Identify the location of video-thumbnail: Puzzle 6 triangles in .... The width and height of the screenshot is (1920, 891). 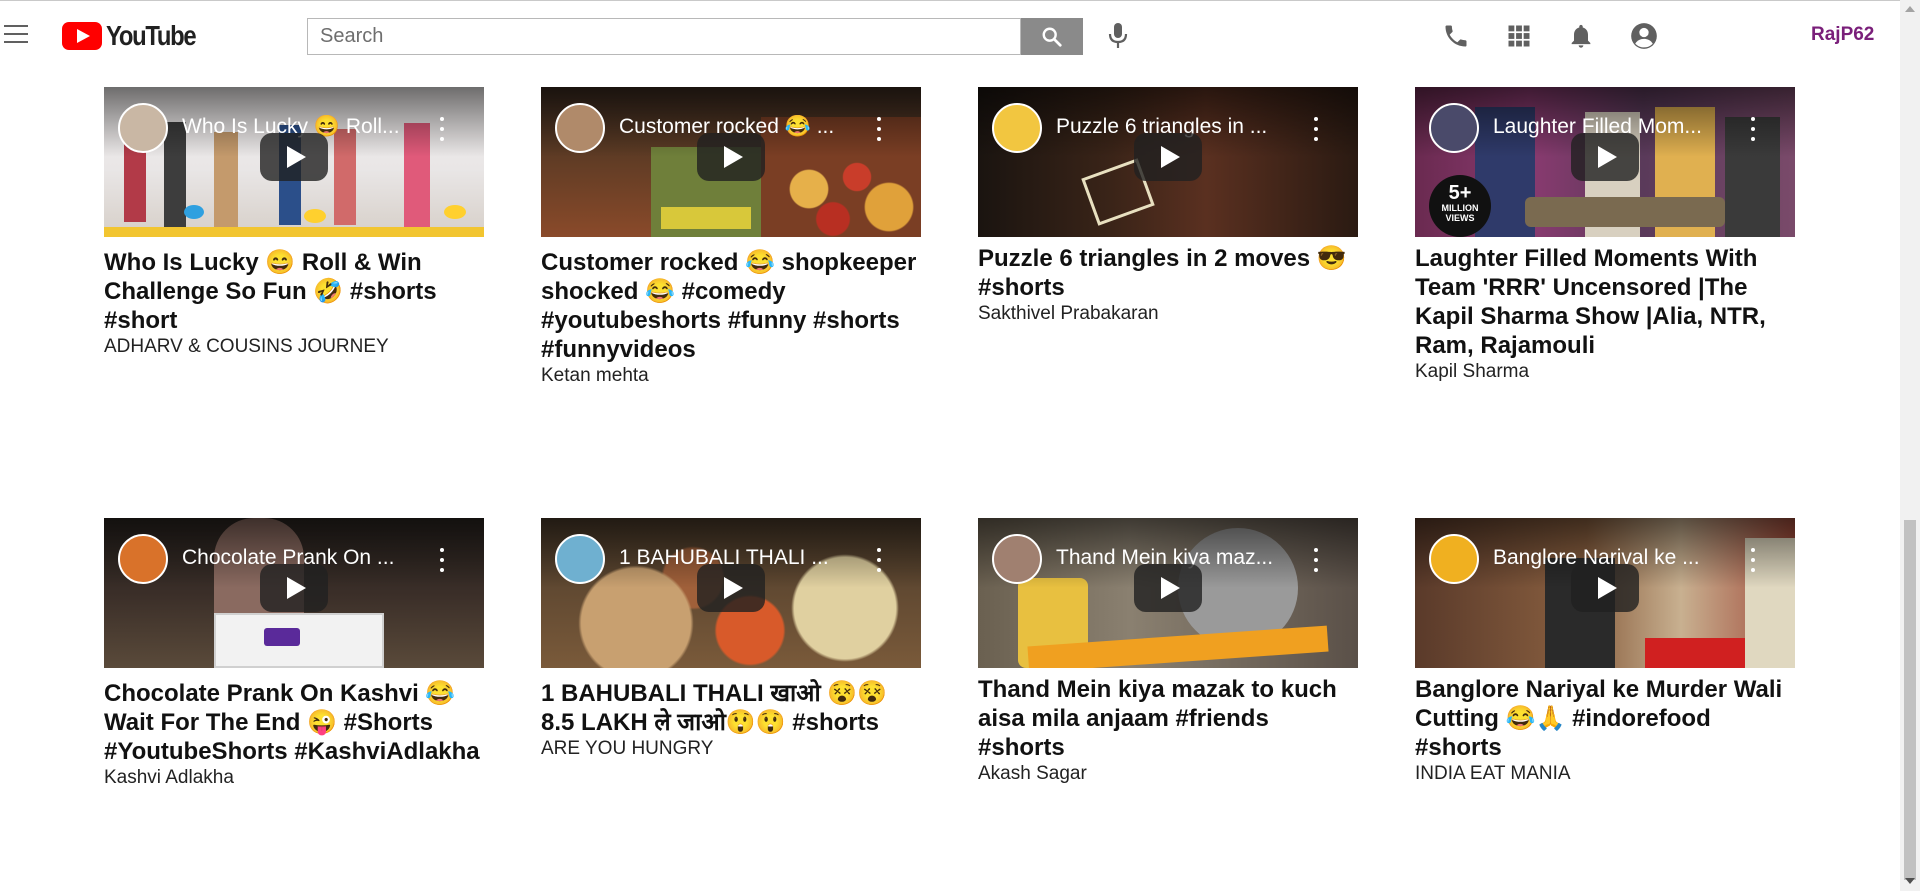
(1168, 162).